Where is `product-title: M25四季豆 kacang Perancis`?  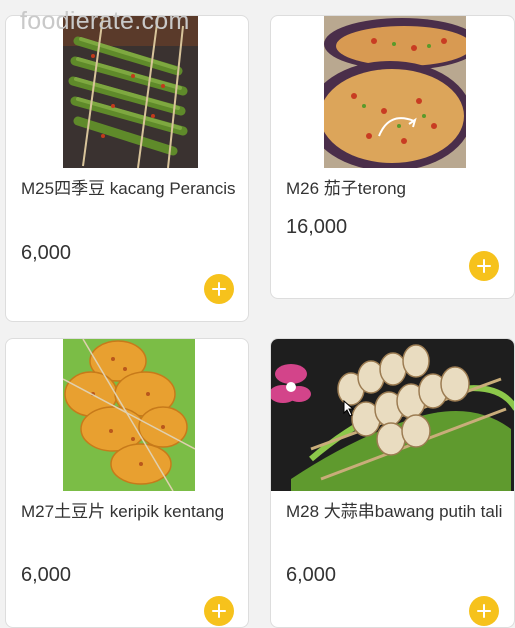
product-title: M25四季豆 kacang Perancis is located at coordinates (128, 188).